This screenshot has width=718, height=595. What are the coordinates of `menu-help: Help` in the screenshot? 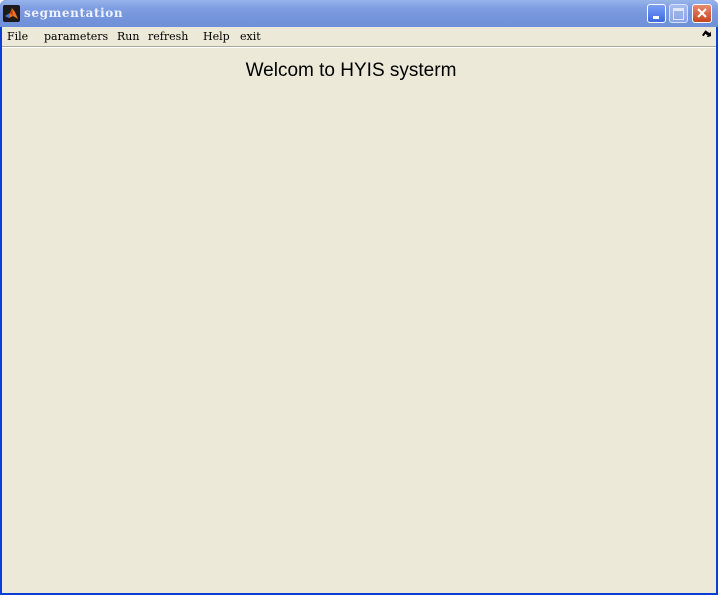 It's located at (216, 36).